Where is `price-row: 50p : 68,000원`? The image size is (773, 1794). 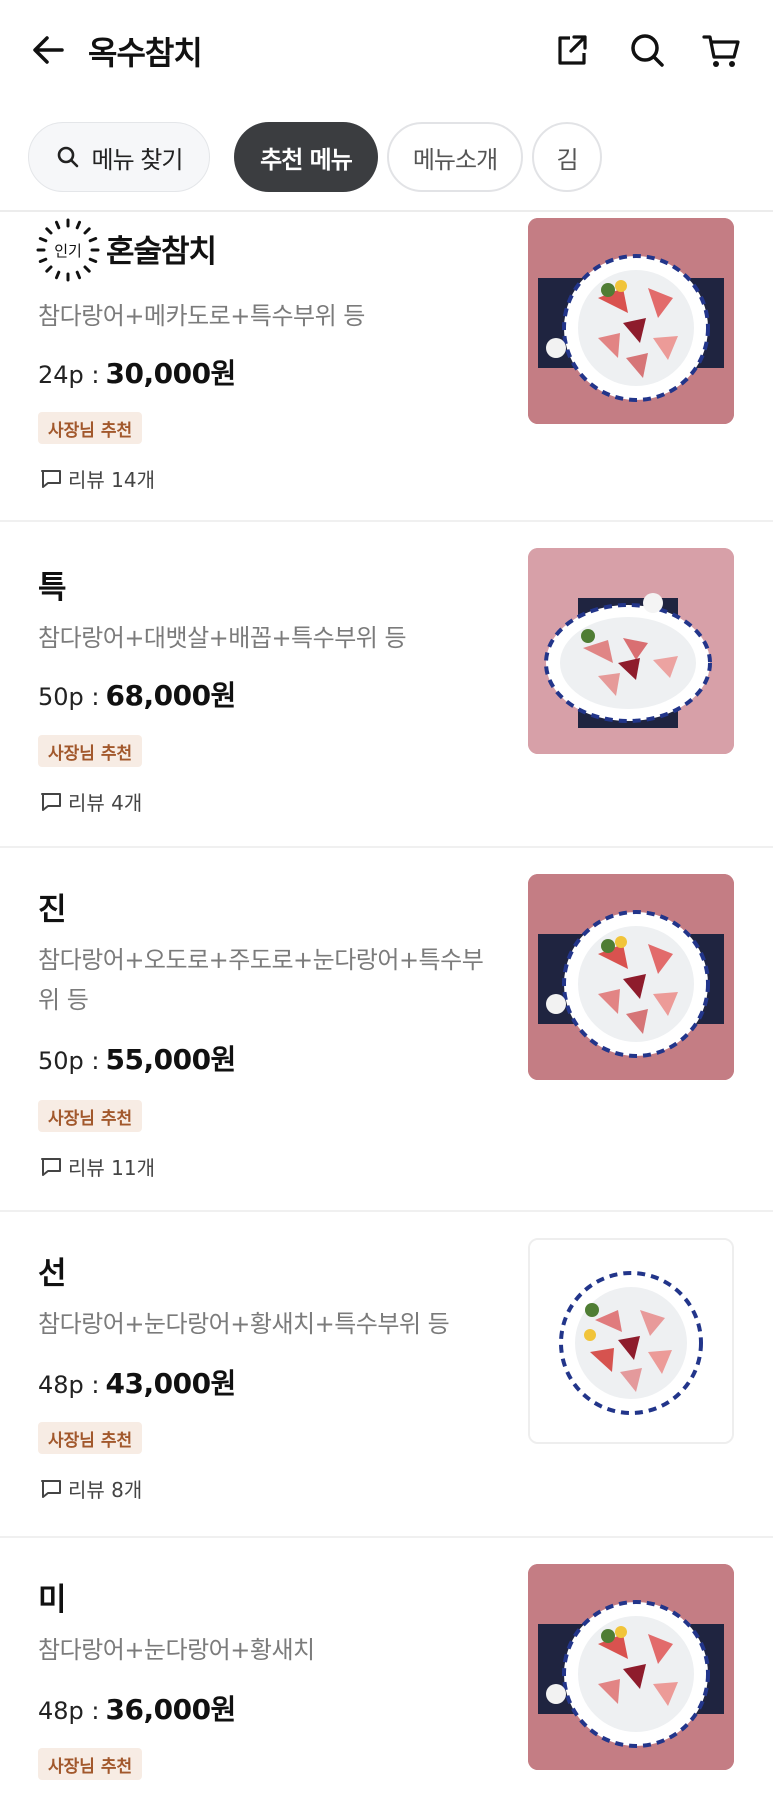
price-row: 50p : 68,000원 is located at coordinates (137, 694).